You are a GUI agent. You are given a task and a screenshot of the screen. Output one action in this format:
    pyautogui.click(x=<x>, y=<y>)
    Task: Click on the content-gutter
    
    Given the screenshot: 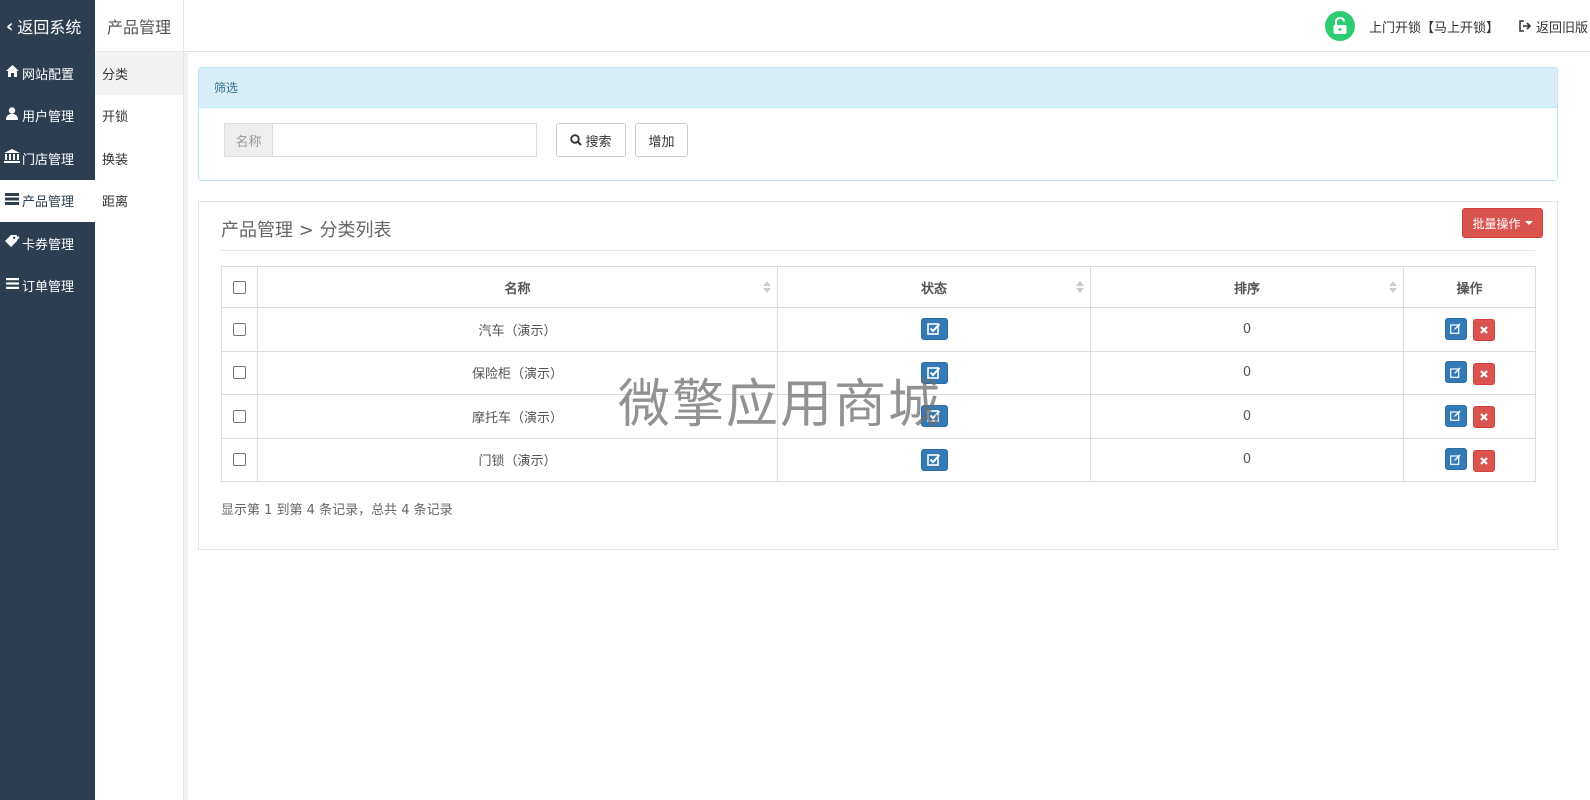 What is the action you would take?
    pyautogui.click(x=186, y=426)
    